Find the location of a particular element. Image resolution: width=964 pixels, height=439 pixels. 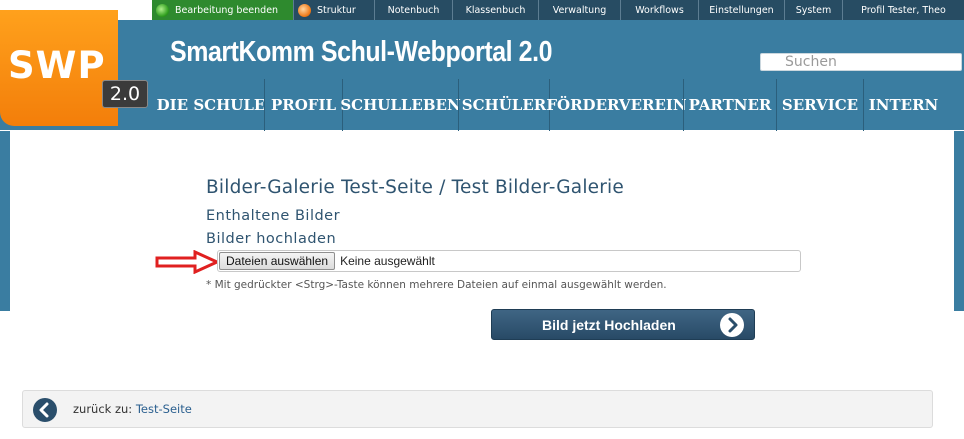

logo-text: SWP is located at coordinates (57, 65).